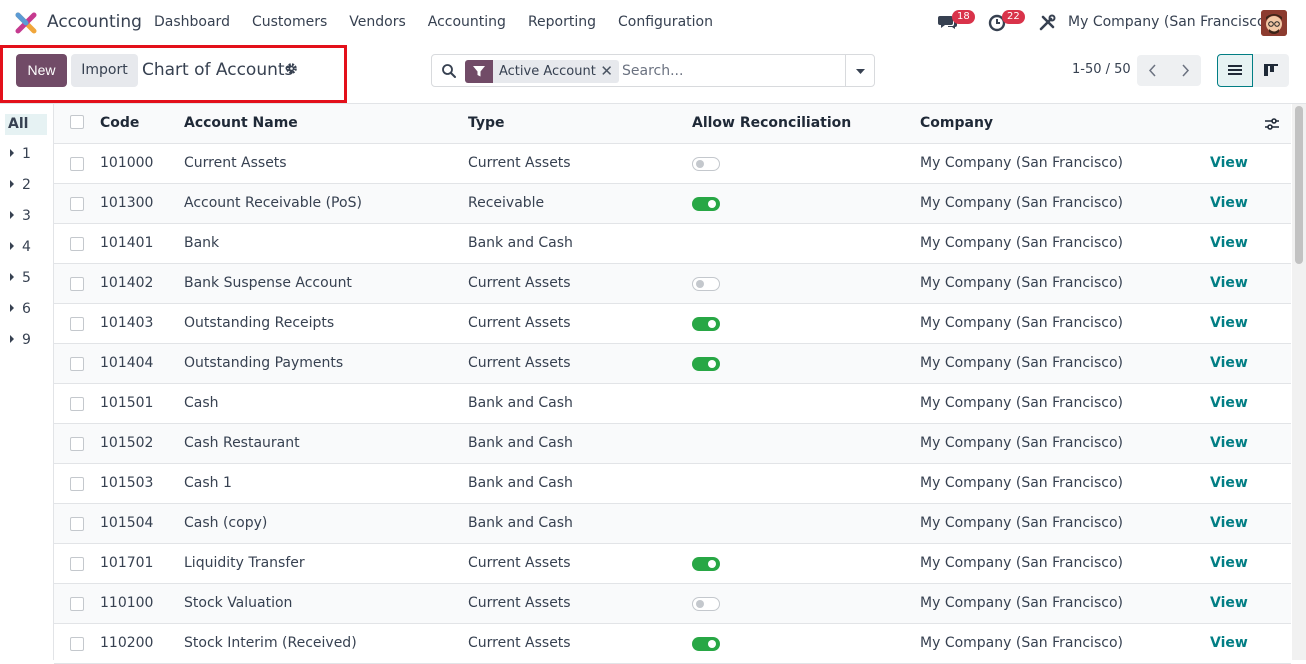 The height and width of the screenshot is (664, 1306). Describe the element at coordinates (192, 22) in the screenshot. I see `menu-dashboard: Dashboard` at that location.